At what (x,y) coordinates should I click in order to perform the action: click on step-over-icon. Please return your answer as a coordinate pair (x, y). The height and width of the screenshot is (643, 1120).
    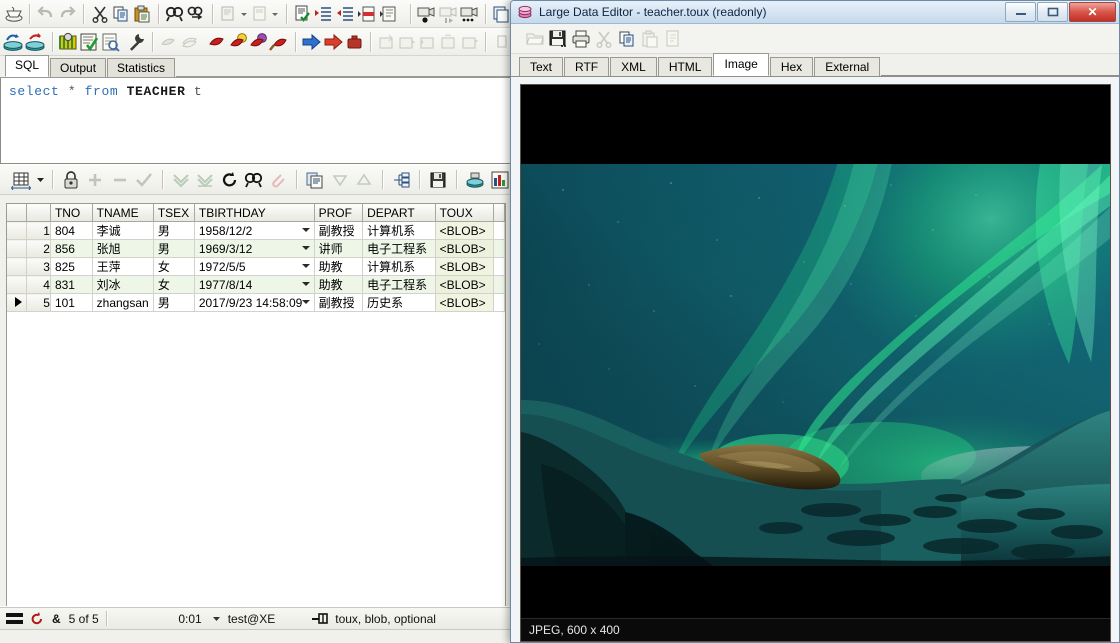
    Looking at the image, I should click on (407, 41).